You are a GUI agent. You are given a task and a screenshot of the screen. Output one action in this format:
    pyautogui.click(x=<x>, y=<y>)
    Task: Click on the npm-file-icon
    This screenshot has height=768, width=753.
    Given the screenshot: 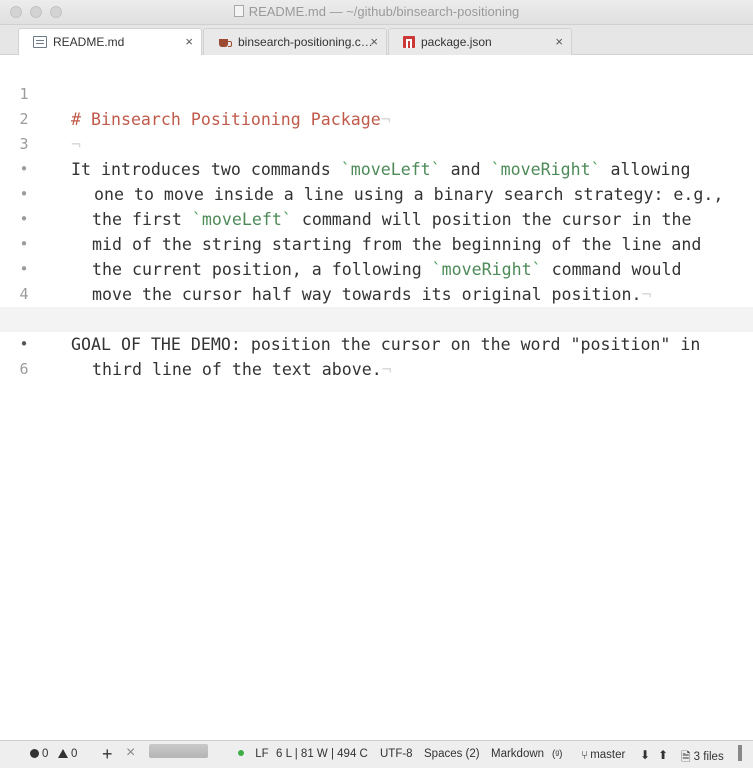 What is the action you would take?
    pyautogui.click(x=409, y=42)
    